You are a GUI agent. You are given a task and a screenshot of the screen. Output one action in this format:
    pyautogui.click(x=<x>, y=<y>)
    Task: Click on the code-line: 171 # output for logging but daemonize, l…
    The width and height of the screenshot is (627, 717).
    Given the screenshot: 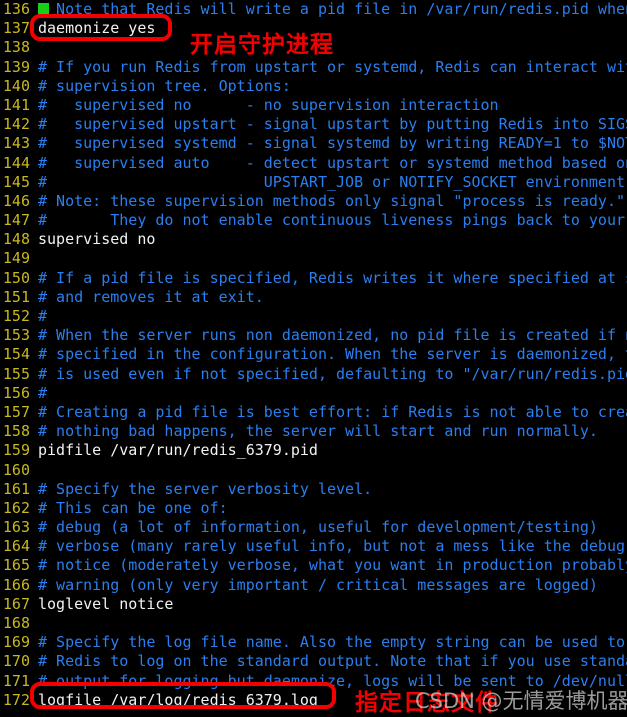 What is the action you would take?
    pyautogui.click(x=313, y=681)
    